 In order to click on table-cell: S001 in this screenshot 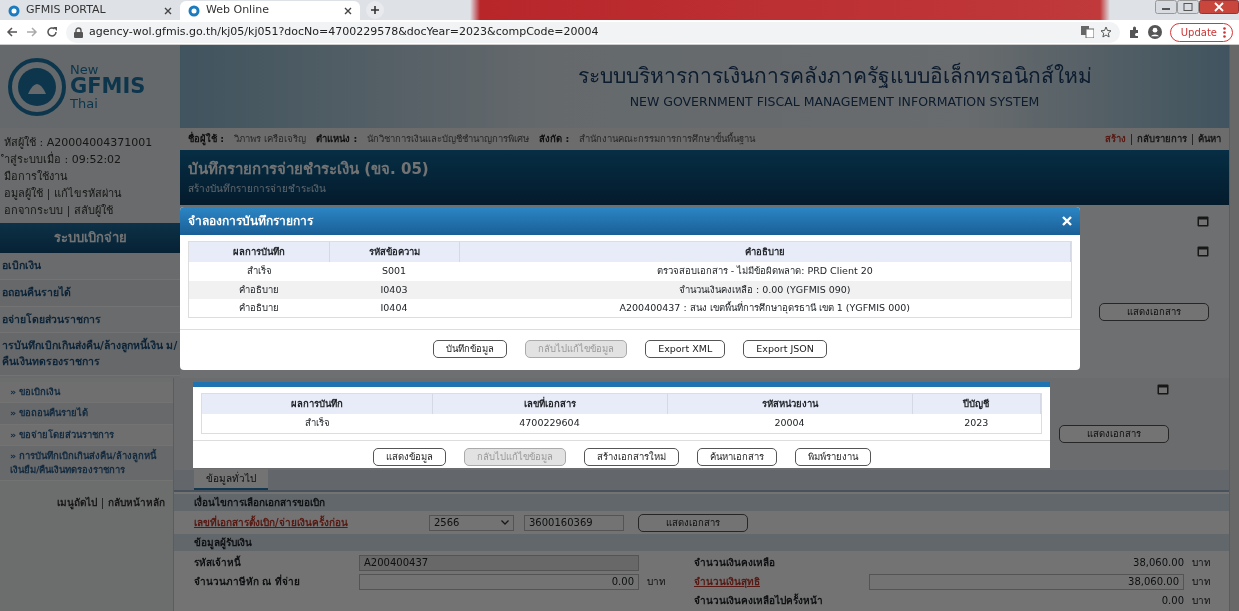, I will do `click(394, 271)`.